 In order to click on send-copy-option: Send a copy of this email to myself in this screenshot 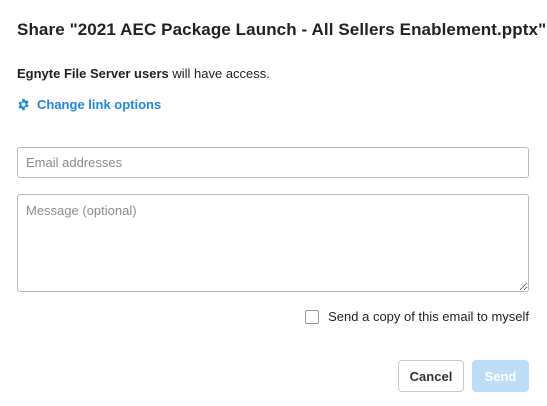, I will do `click(417, 316)`.